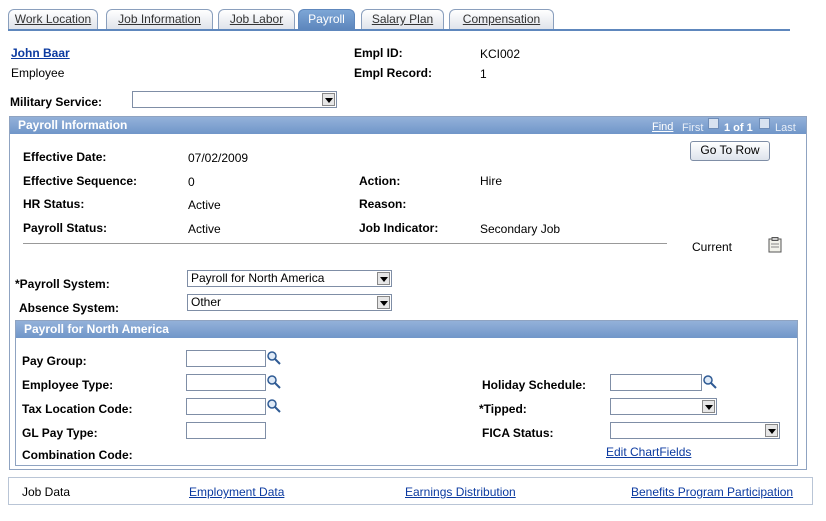  Describe the element at coordinates (399, 30) in the screenshot. I see `tab-underline` at that location.